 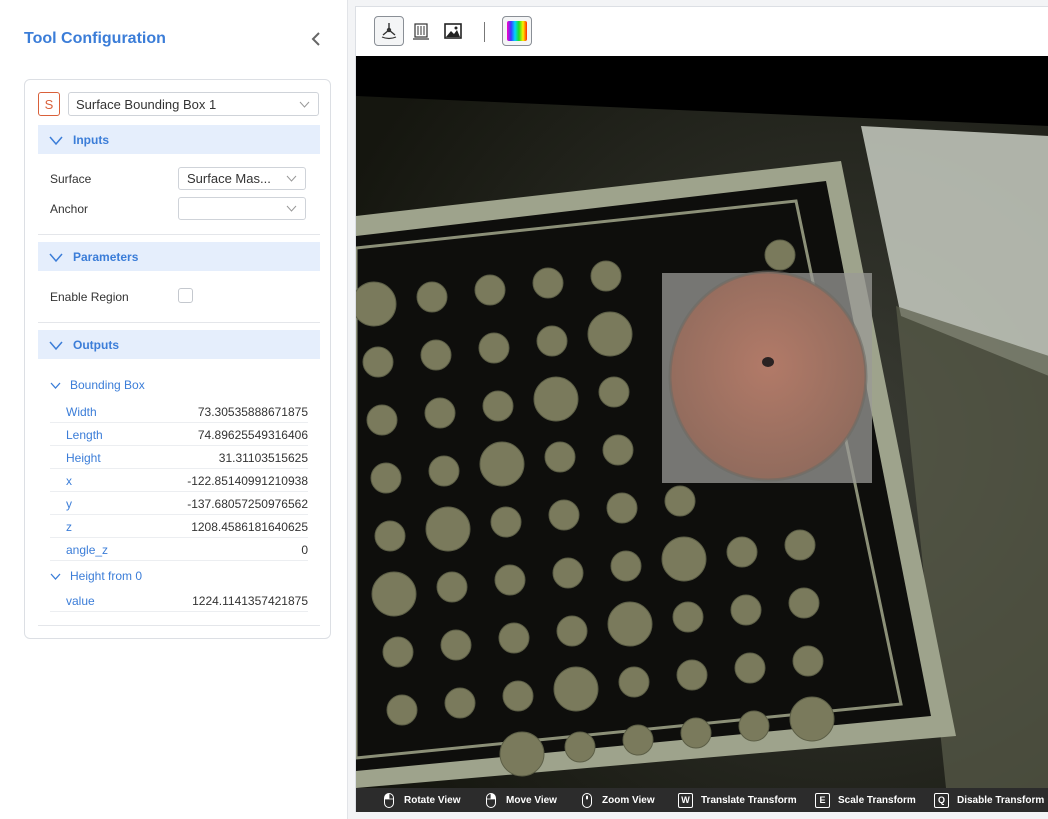 I want to click on key-e: E, so click(x=822, y=800).